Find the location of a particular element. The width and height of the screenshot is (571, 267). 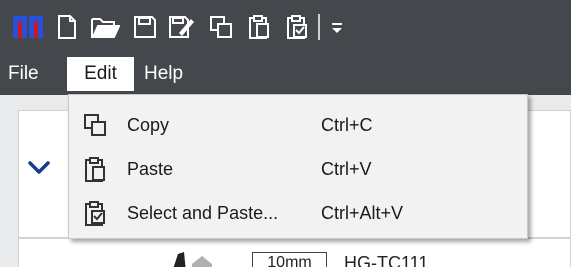

chevron-down-icon is located at coordinates (39, 170).